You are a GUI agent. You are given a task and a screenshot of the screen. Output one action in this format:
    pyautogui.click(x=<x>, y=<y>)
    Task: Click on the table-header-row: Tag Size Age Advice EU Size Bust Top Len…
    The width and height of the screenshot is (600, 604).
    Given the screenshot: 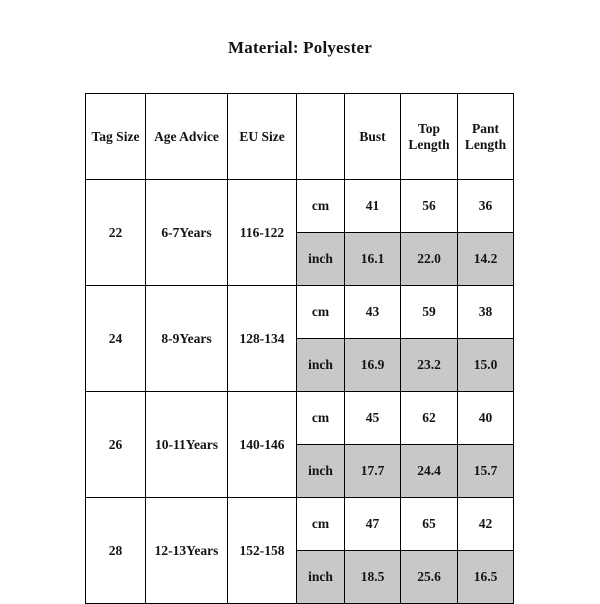 What is the action you would take?
    pyautogui.click(x=299, y=136)
    